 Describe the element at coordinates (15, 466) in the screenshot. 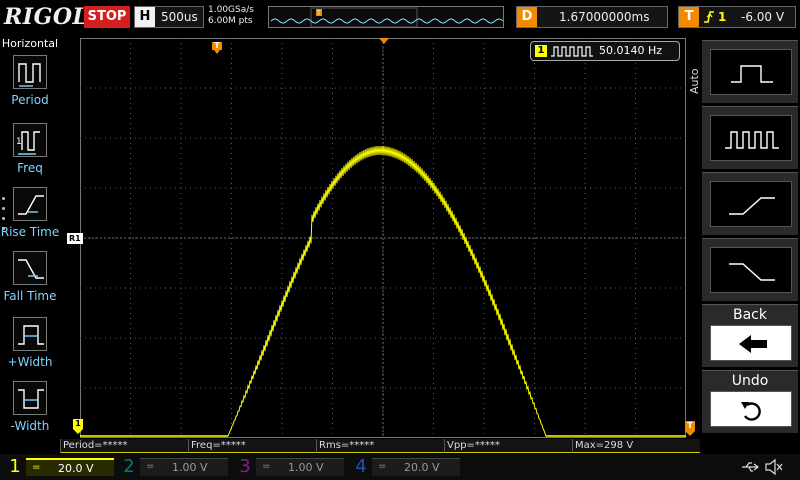

I see `channel-number: 1` at that location.